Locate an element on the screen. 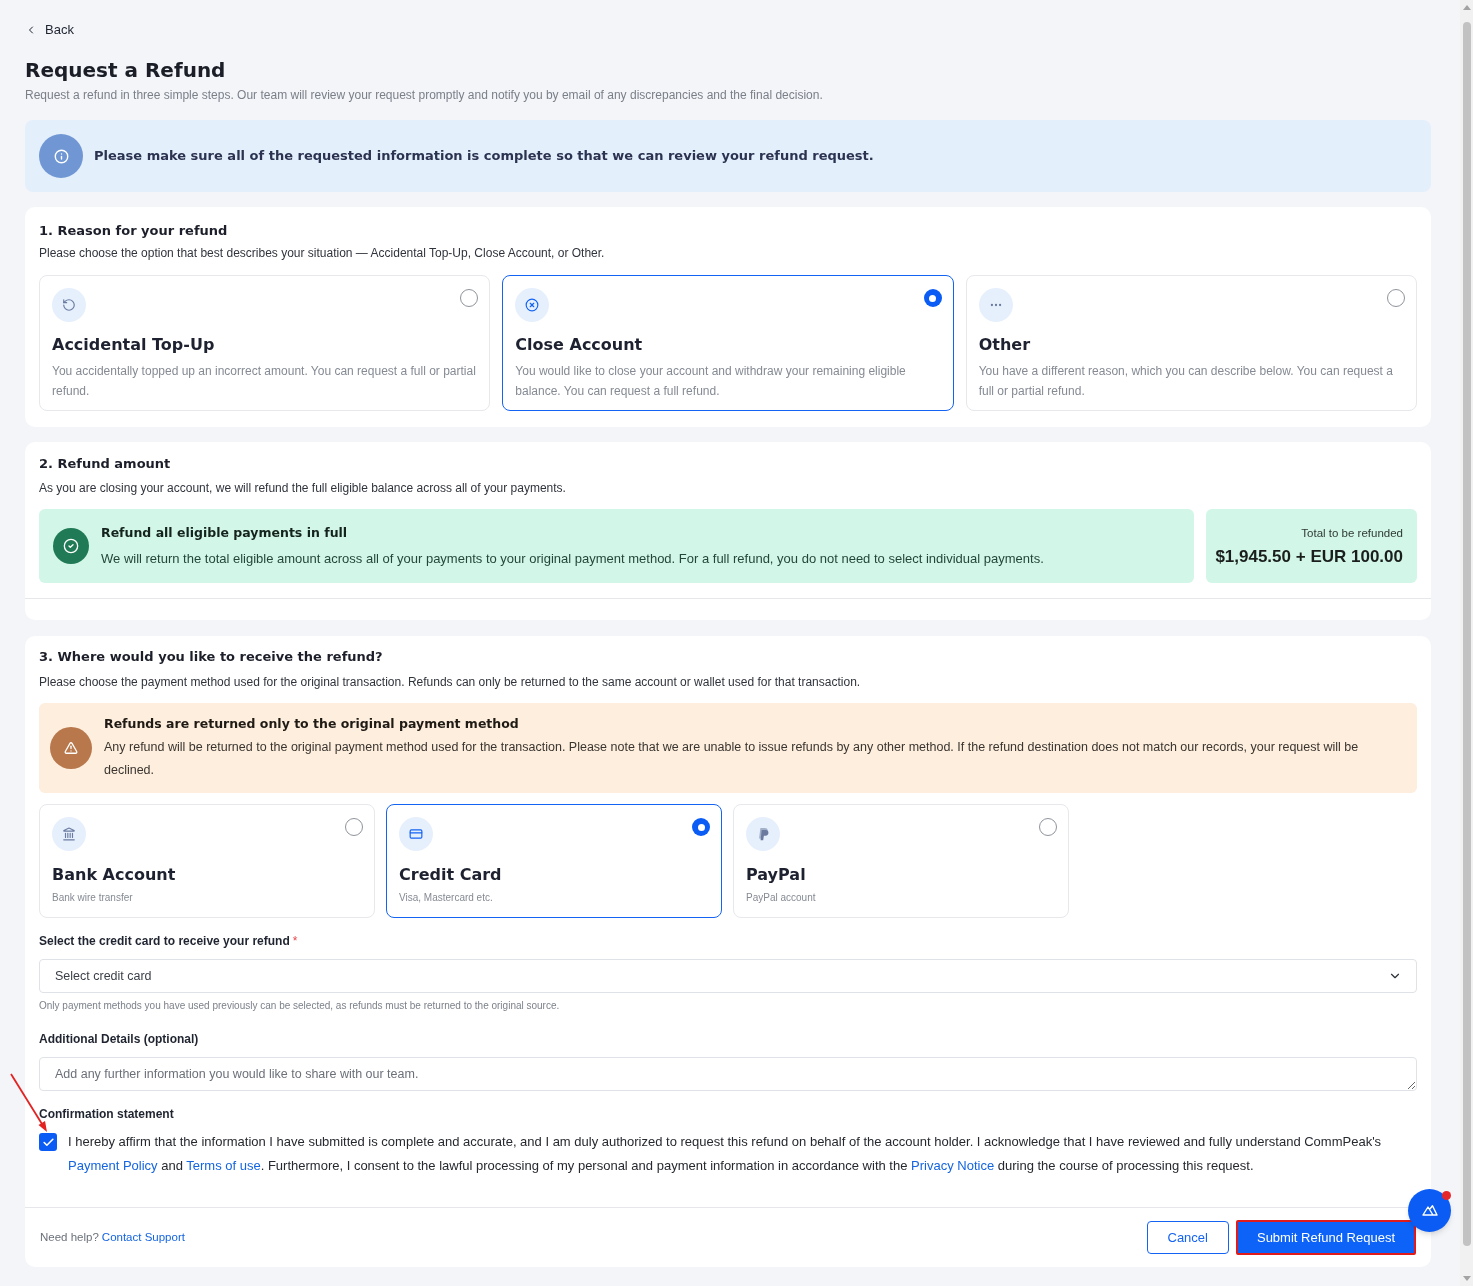  confirmation-checkbox is located at coordinates (48, 1142).